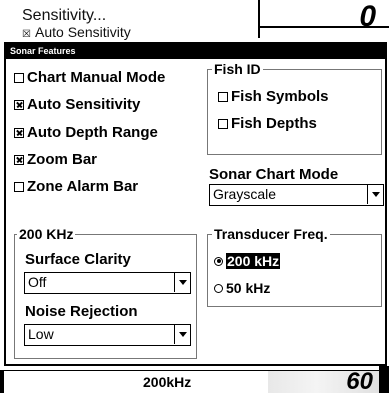  I want to click on surface-clarity-label: Surface Clarity, so click(78, 259).